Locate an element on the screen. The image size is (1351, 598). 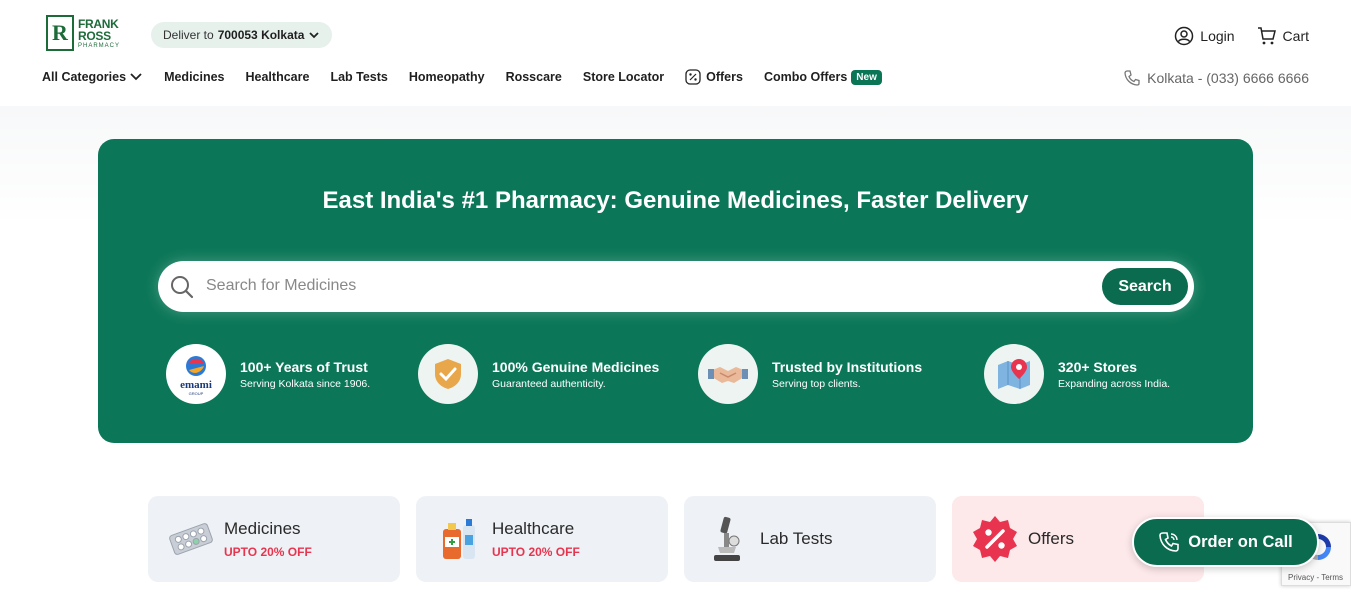
recaptcha-privacy-link: Privacy is located at coordinates (1301, 577).